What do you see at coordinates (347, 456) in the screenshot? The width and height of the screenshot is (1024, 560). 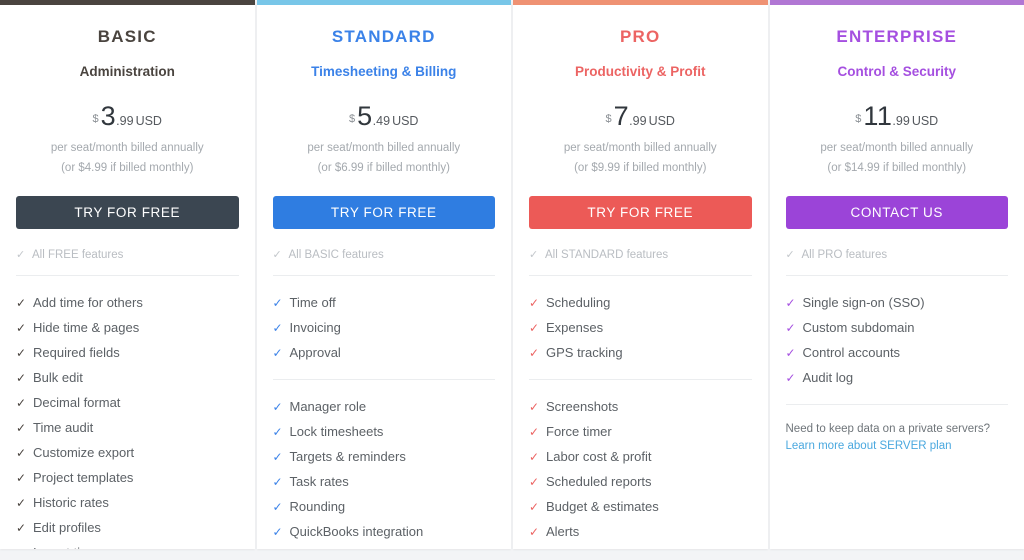 I see `feature-label: Targets & reminders` at bounding box center [347, 456].